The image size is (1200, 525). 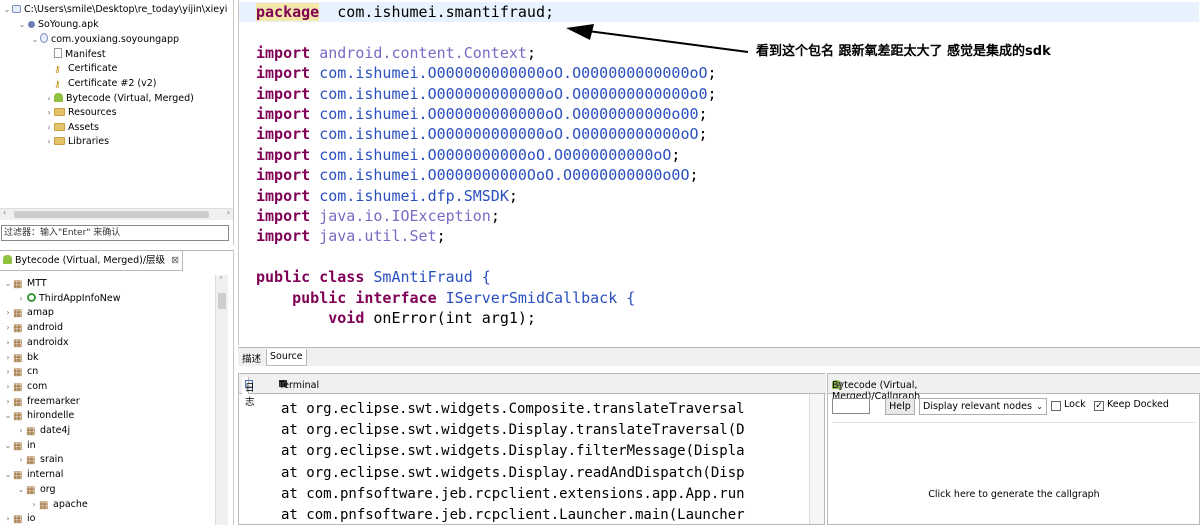 What do you see at coordinates (115, 233) in the screenshot?
I see `filter-input: 过滤器：输入"Enter" 来确认` at bounding box center [115, 233].